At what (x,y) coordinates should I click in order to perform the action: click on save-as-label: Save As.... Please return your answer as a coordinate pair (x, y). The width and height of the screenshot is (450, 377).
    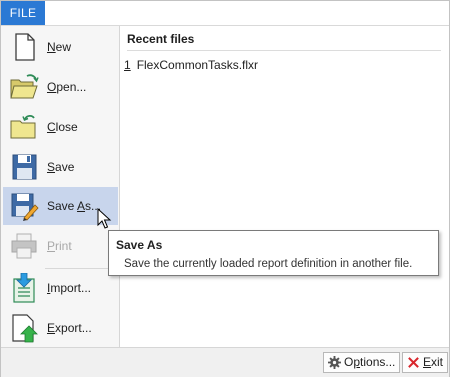
    Looking at the image, I should click on (74, 206).